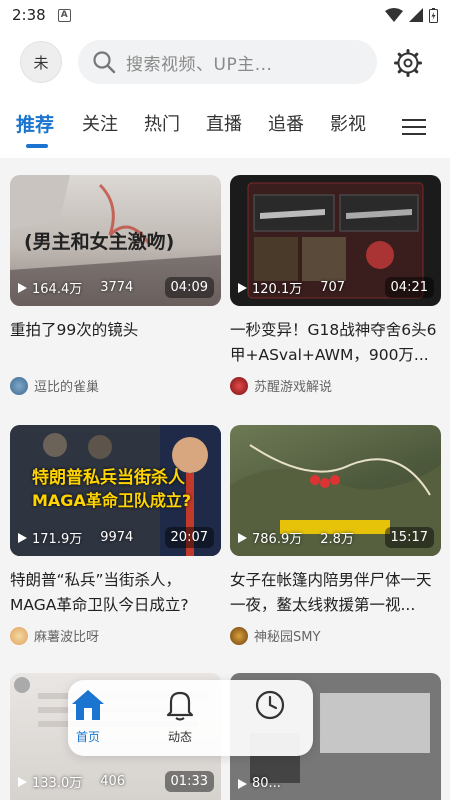 Image resolution: width=450 pixels, height=800 pixels. I want to click on danmaku-count: 406, so click(113, 781).